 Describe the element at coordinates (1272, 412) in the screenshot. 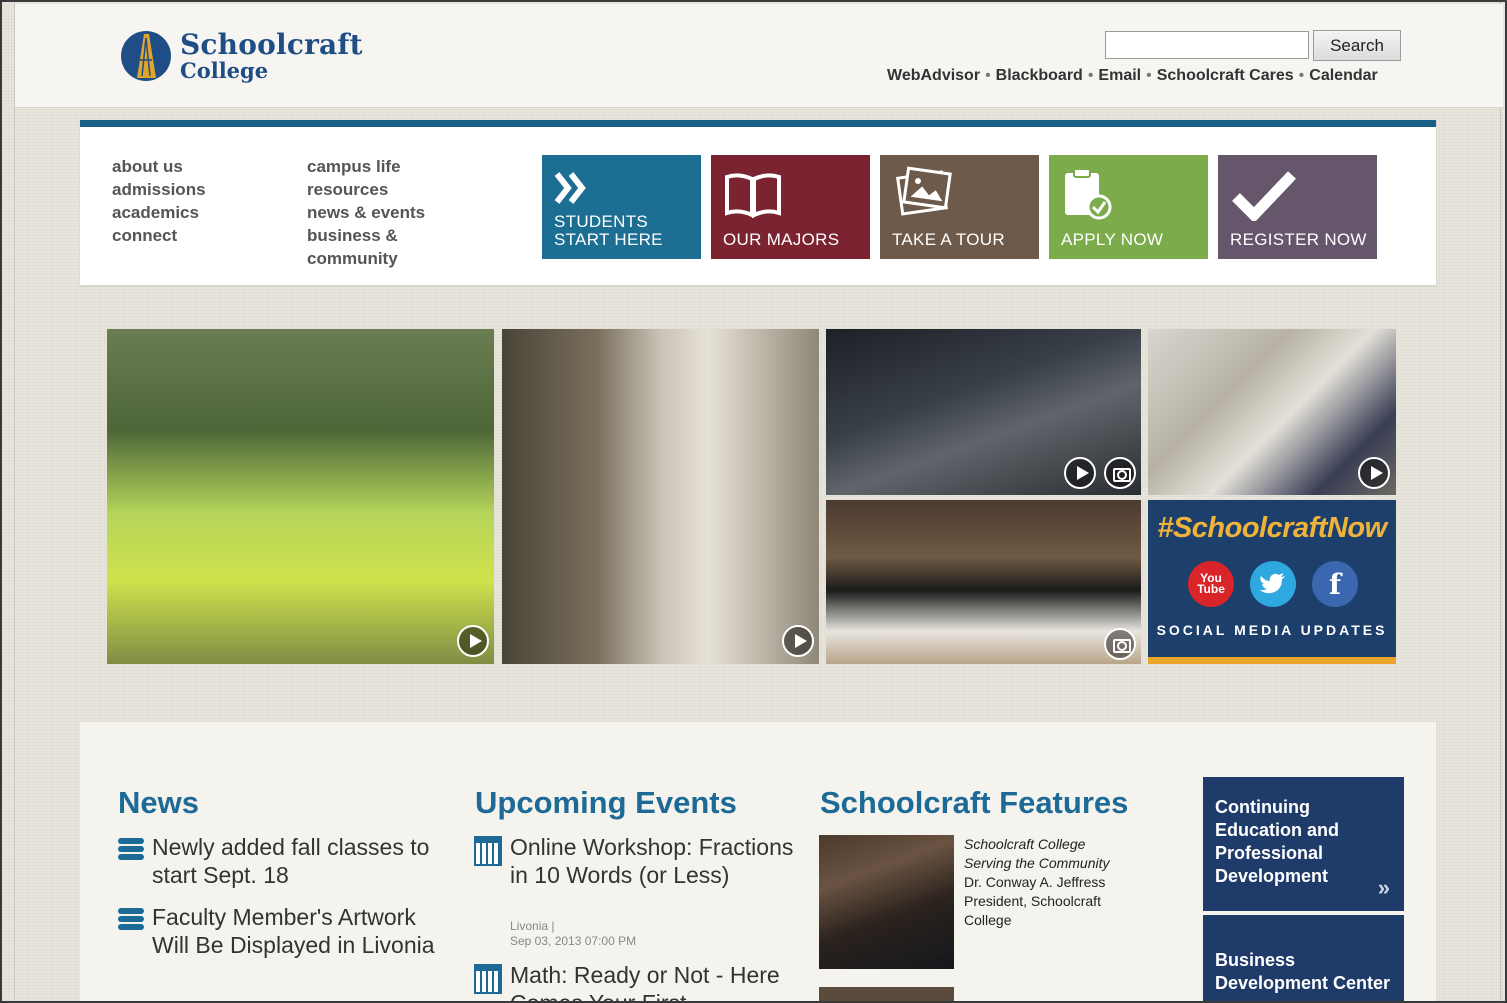

I see `classroom-photo` at that location.